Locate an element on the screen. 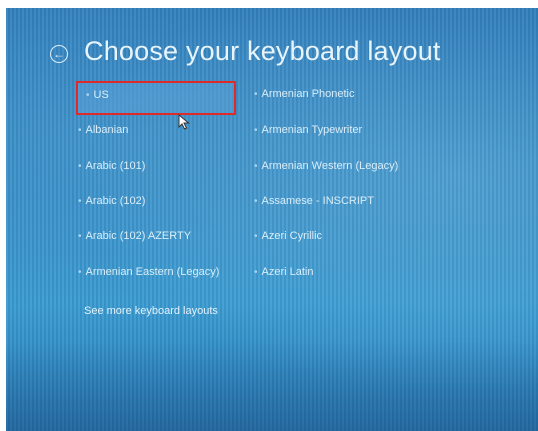 Image resolution: width=538 pixels, height=431 pixels. see-more-layouts-link: See more keyboard layouts is located at coordinates (151, 311).